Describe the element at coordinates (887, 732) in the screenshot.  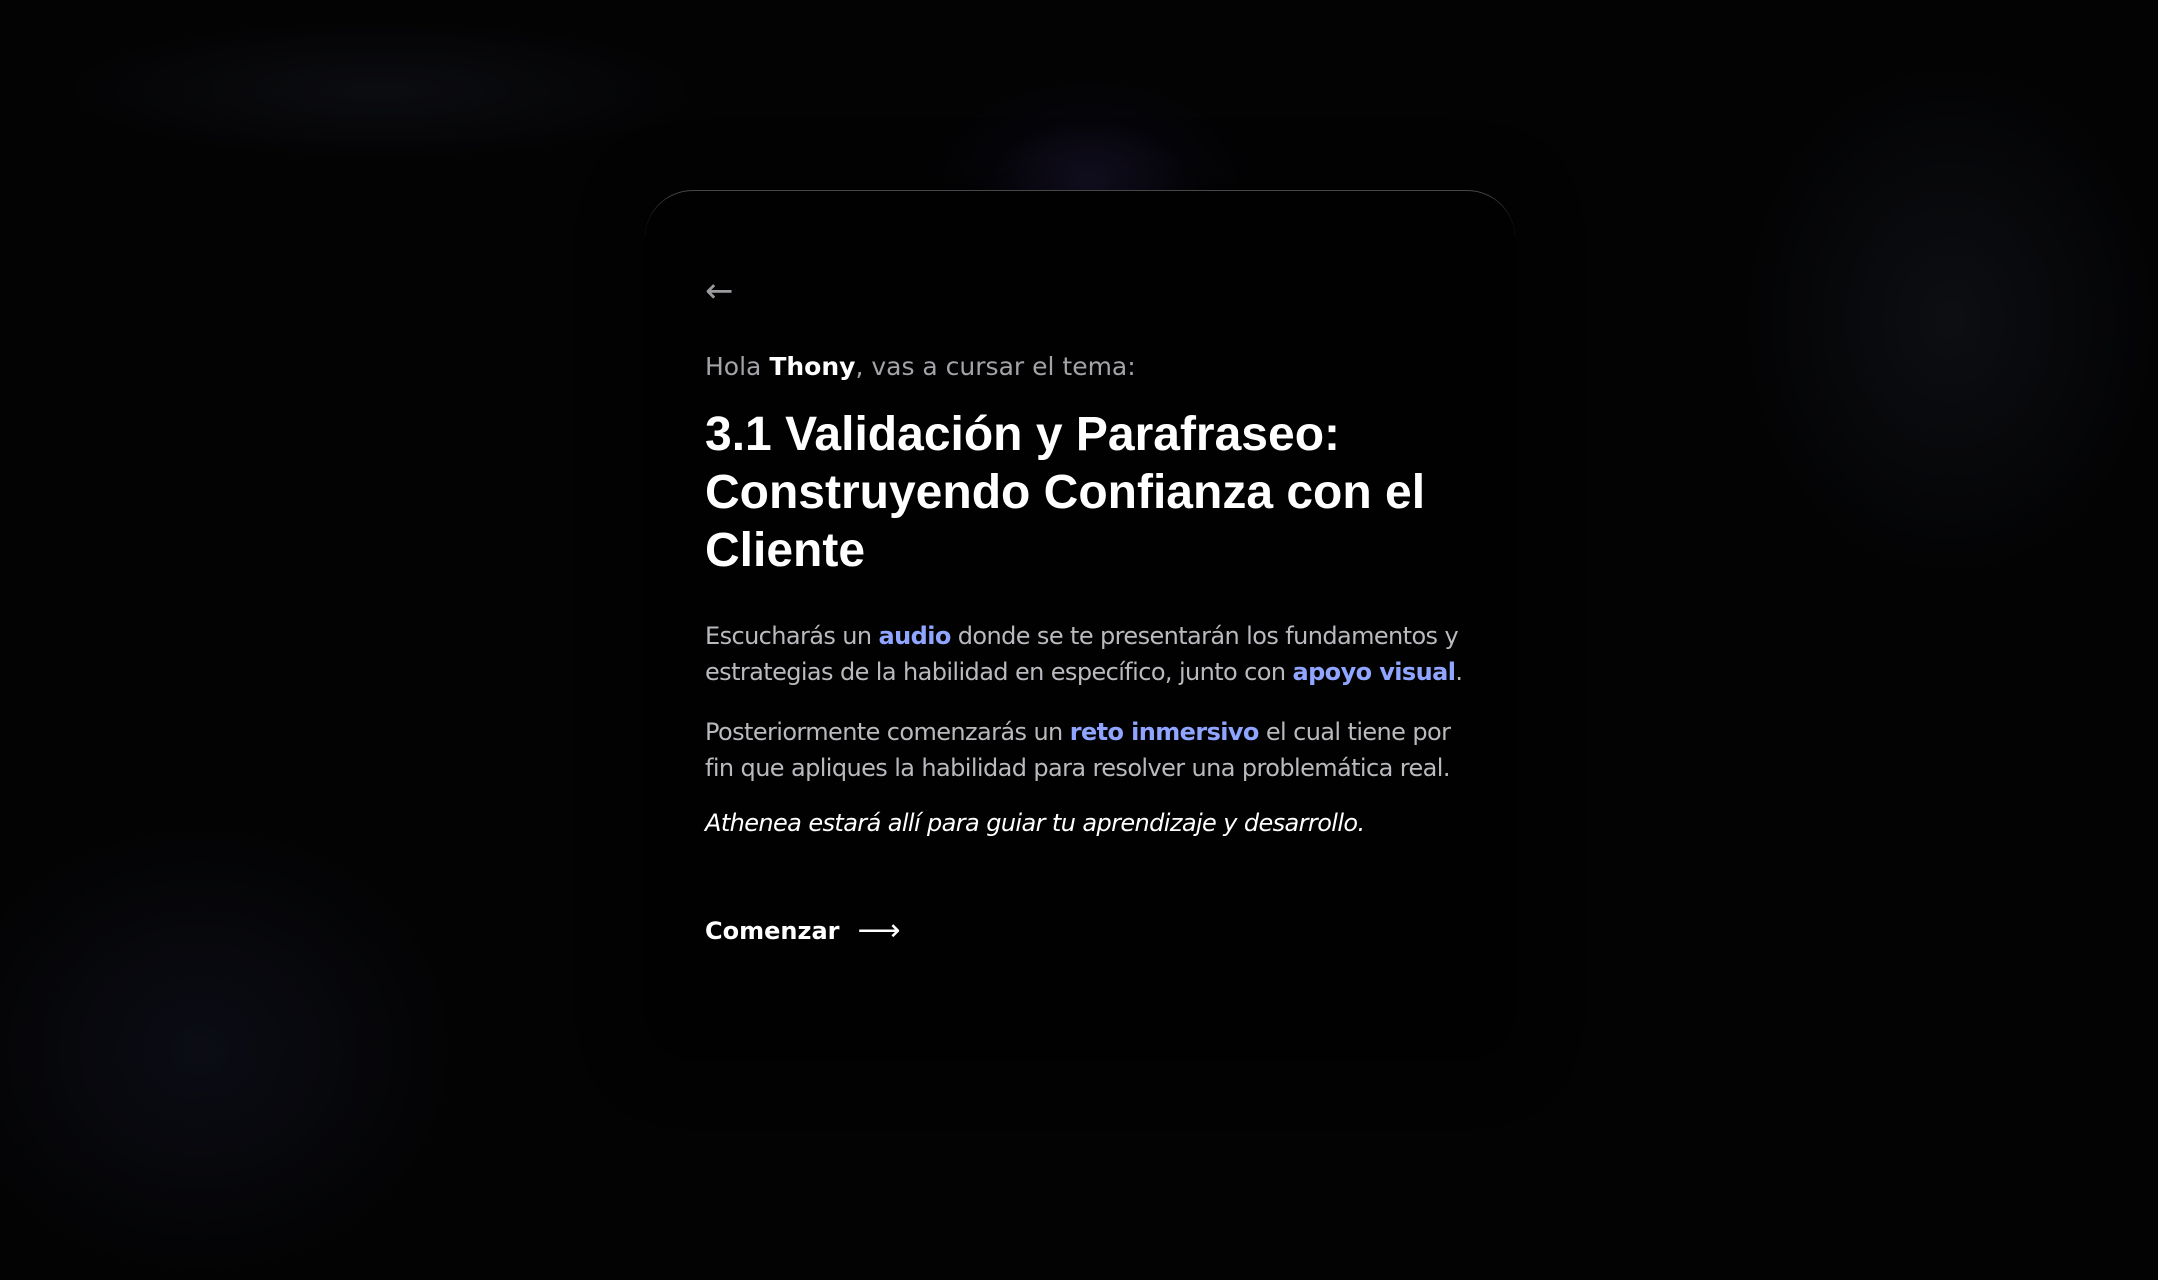
I see `p2-text-a: Posteriormente comenzarás un` at that location.